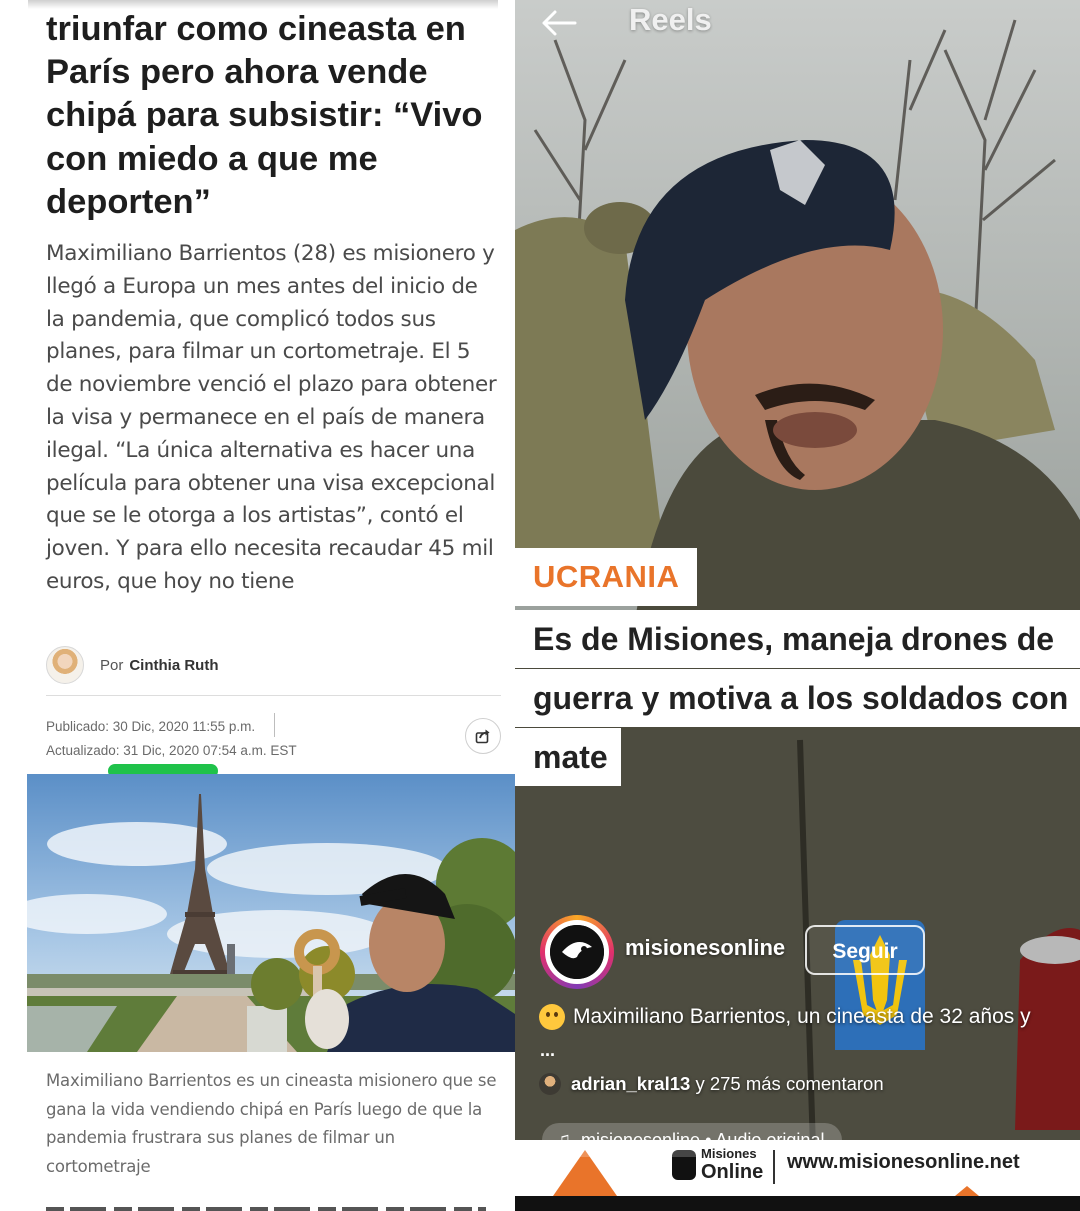 Image resolution: width=1080 pixels, height=1211 pixels. I want to click on back-button, so click(561, 23).